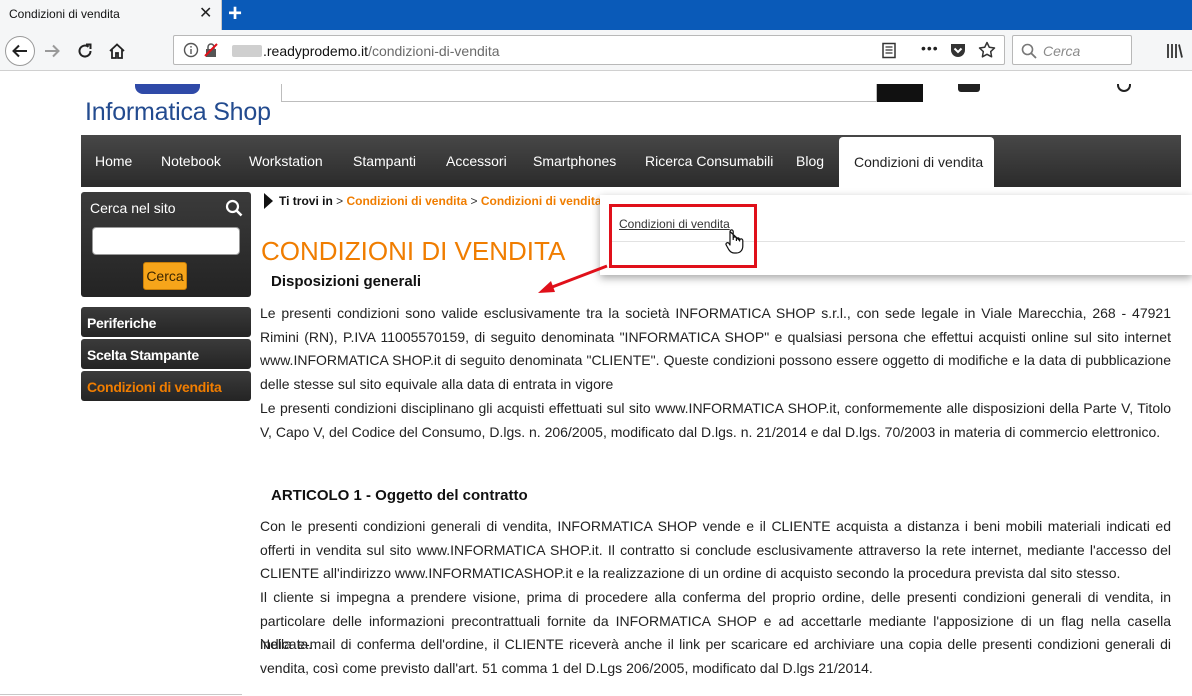 The height and width of the screenshot is (696, 1192). I want to click on reload-button, so click(85, 51).